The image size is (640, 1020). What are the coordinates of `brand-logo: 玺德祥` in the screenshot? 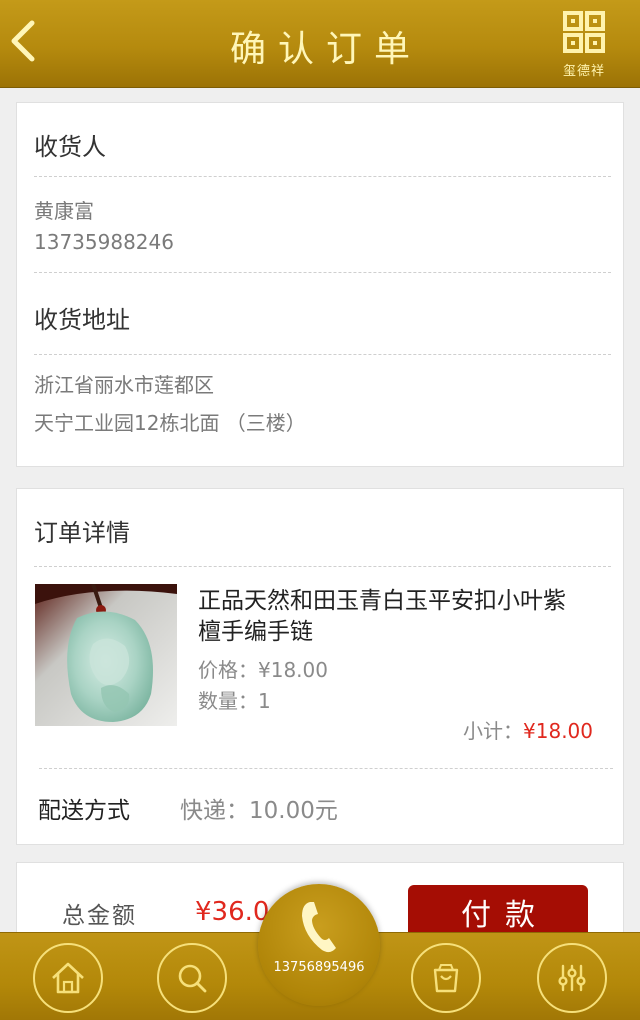 It's located at (584, 44).